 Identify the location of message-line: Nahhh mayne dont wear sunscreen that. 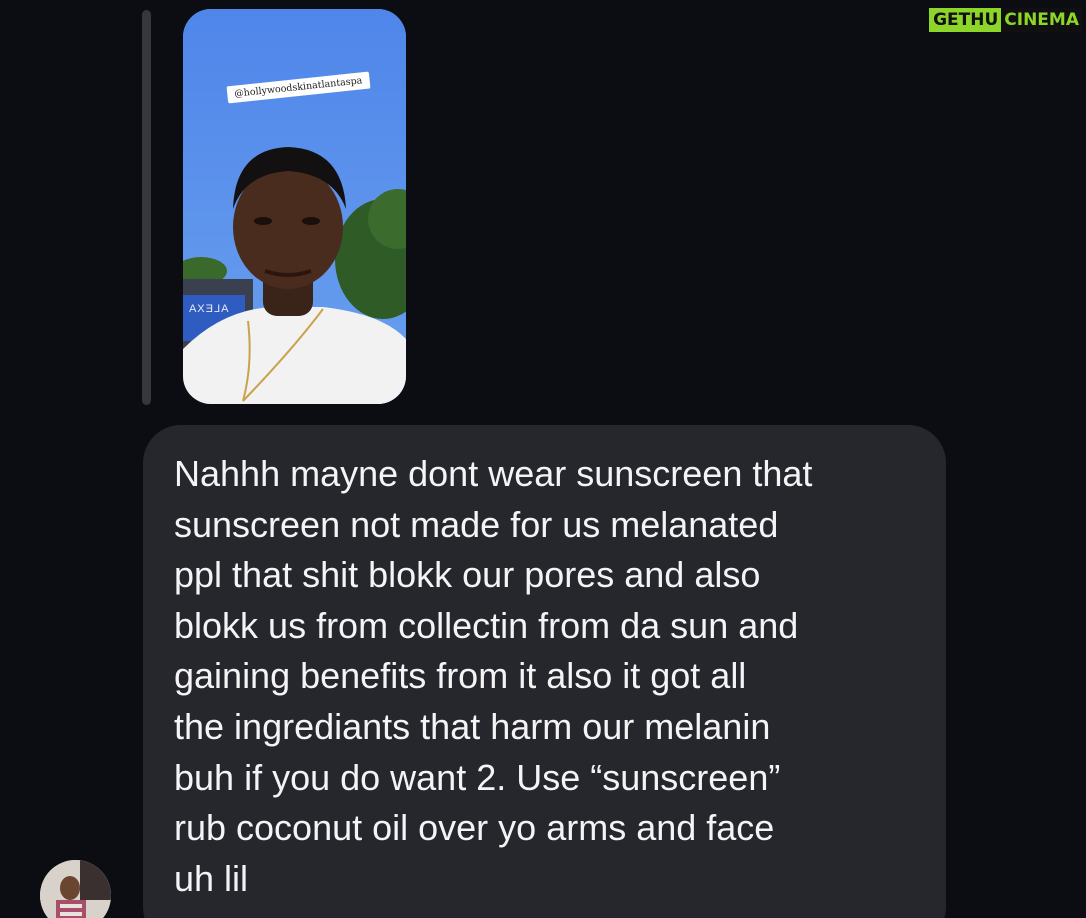
(493, 473).